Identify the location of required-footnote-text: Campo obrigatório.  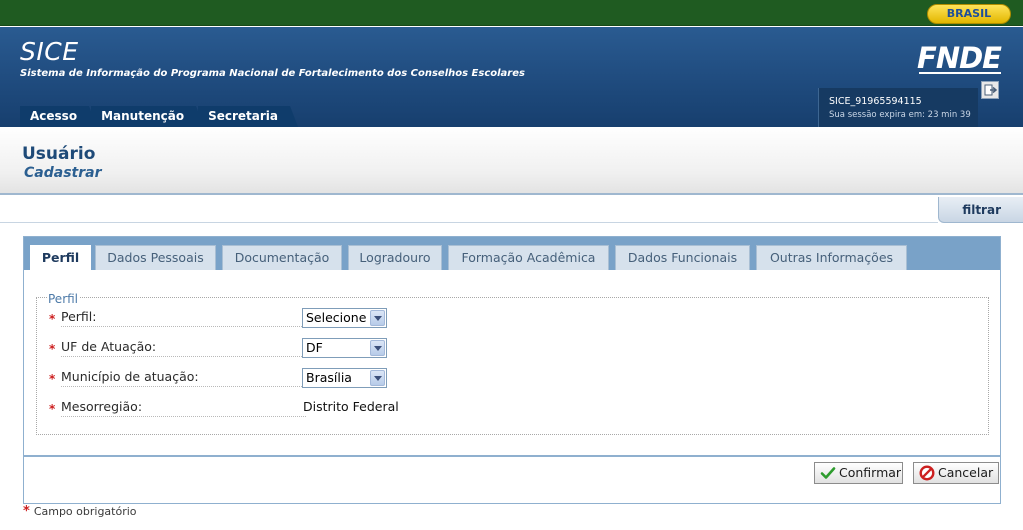
(85, 511).